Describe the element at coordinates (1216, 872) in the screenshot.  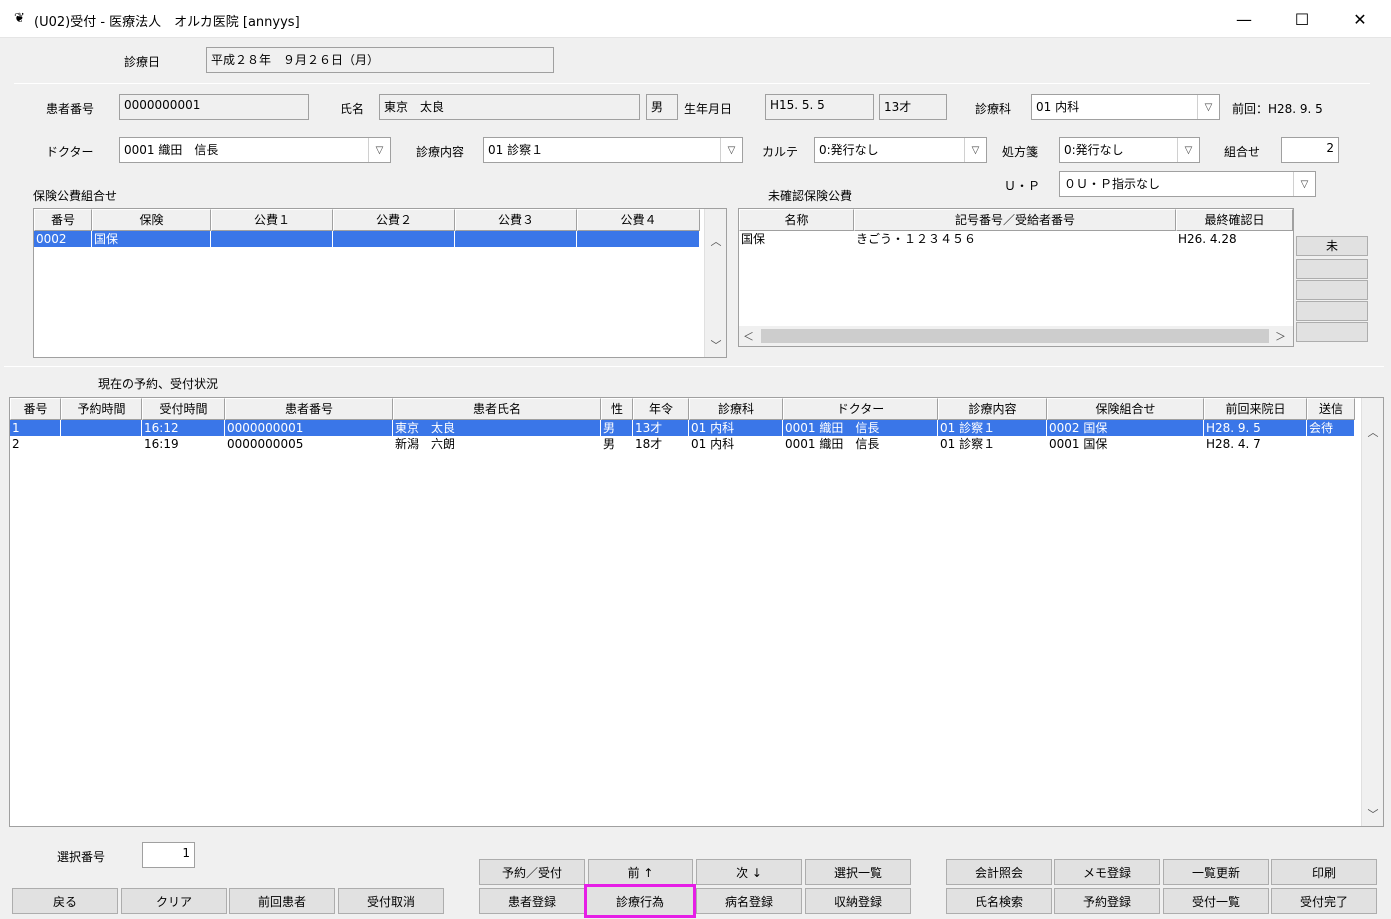
I see `list-refresh-button: 一覧更新` at that location.